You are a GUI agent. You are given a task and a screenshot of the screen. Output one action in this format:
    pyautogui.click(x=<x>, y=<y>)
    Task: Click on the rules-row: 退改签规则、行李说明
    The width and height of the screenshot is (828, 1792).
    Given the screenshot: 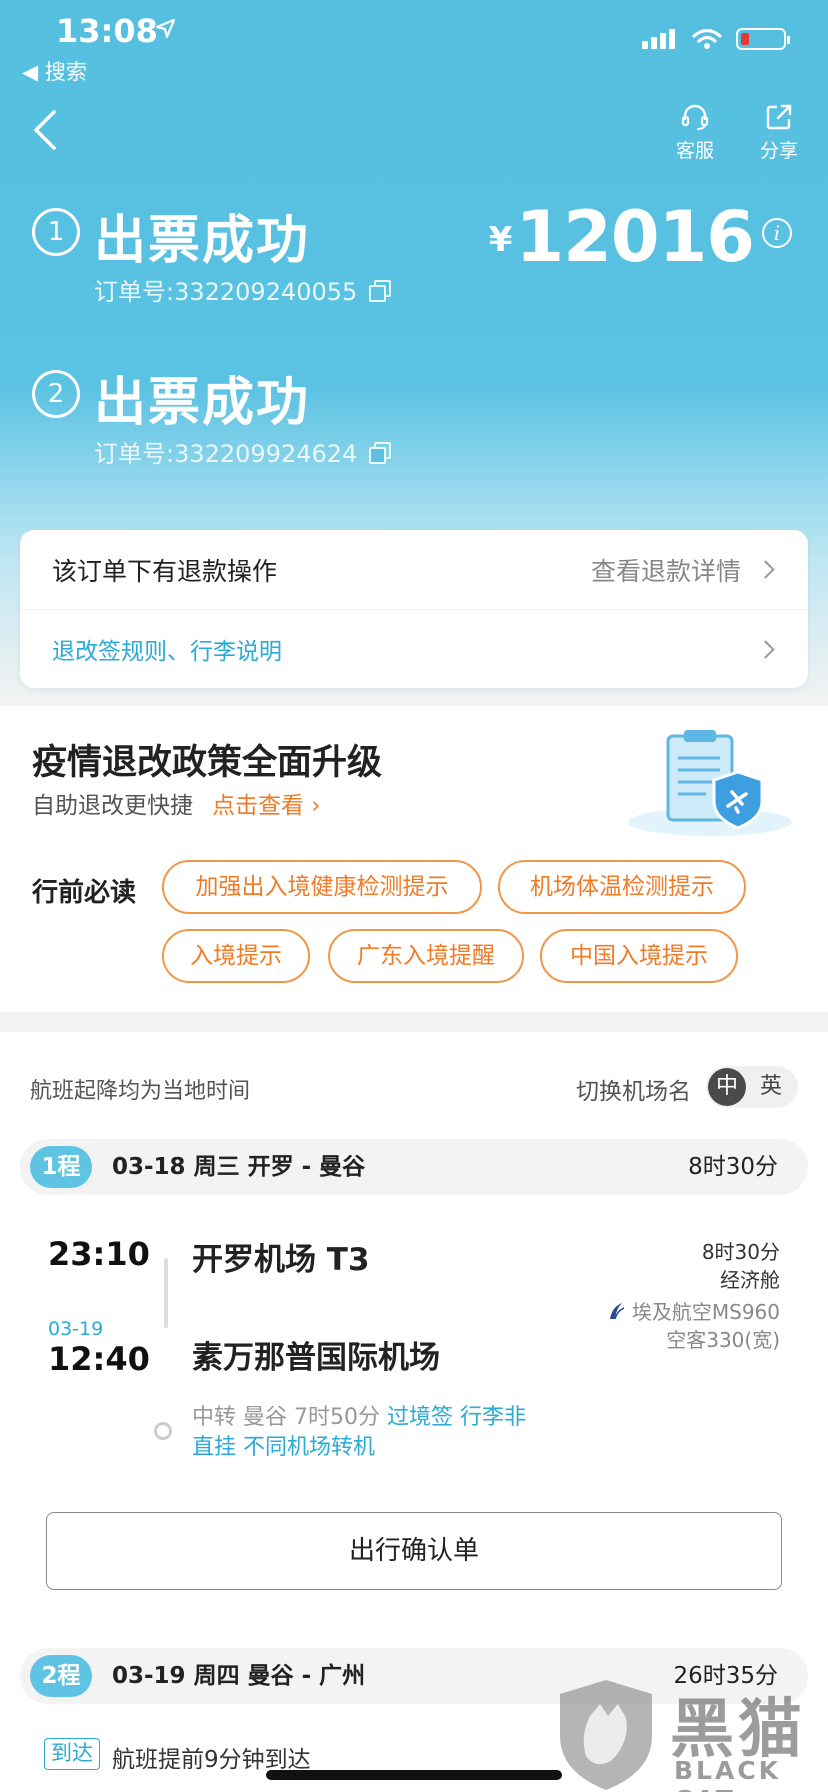 What is the action you would take?
    pyautogui.click(x=414, y=649)
    